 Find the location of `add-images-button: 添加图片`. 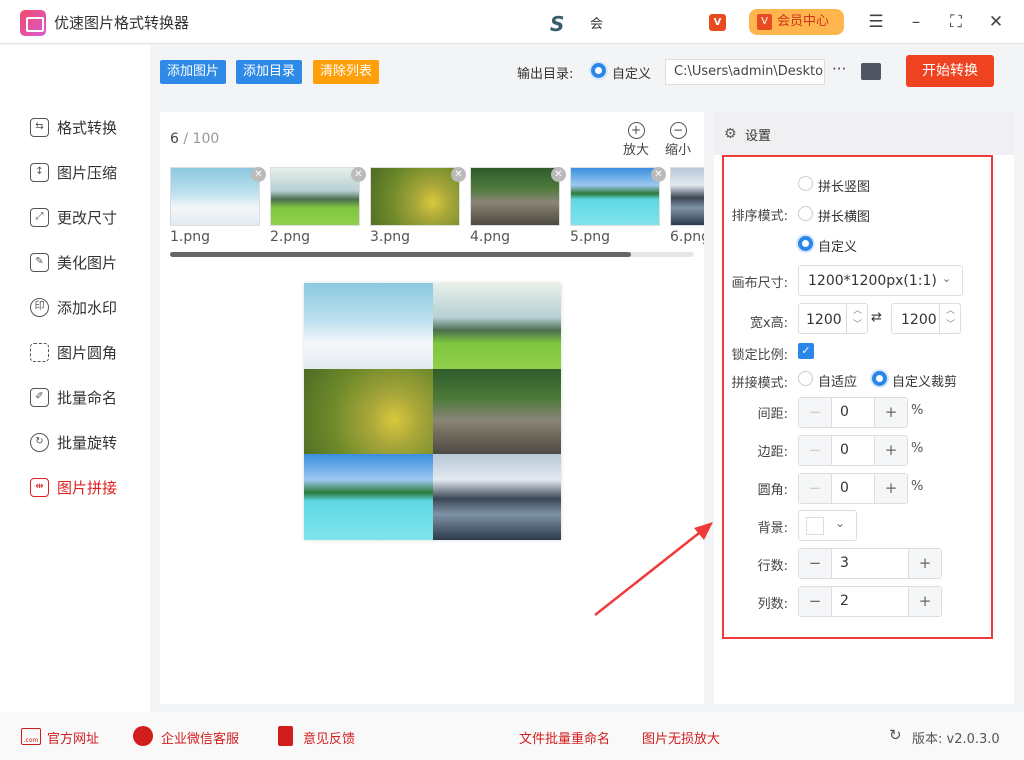

add-images-button: 添加图片 is located at coordinates (193, 72).